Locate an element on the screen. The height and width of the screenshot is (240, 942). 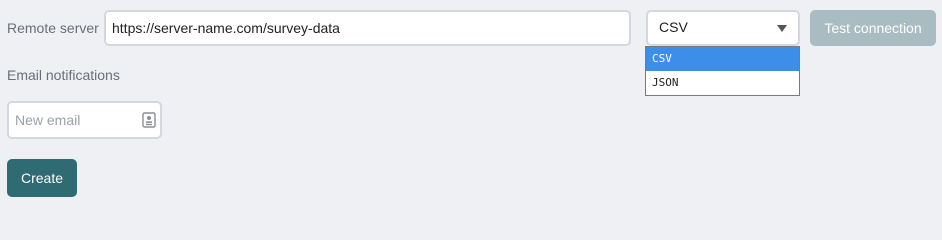
caret-down-icon is located at coordinates (782, 28).